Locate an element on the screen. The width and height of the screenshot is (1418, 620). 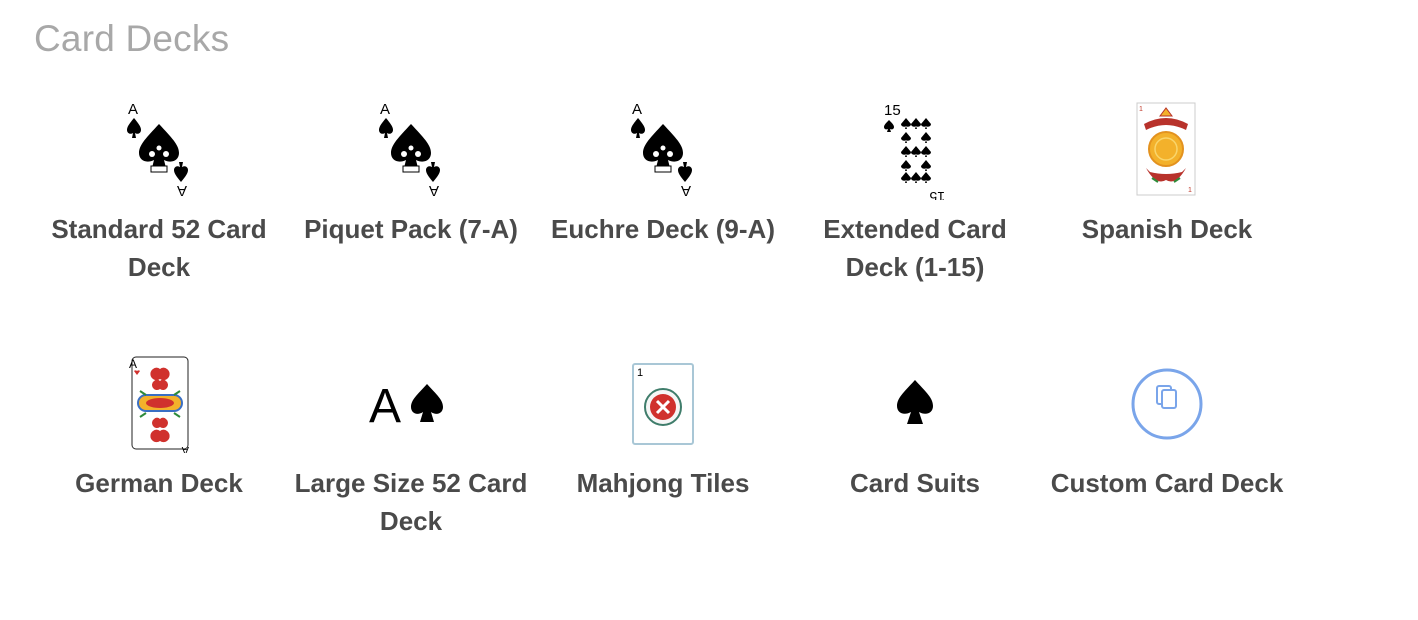
deck-spanish: 1 1 Spanish Deck is located at coordinates (1167, 200).